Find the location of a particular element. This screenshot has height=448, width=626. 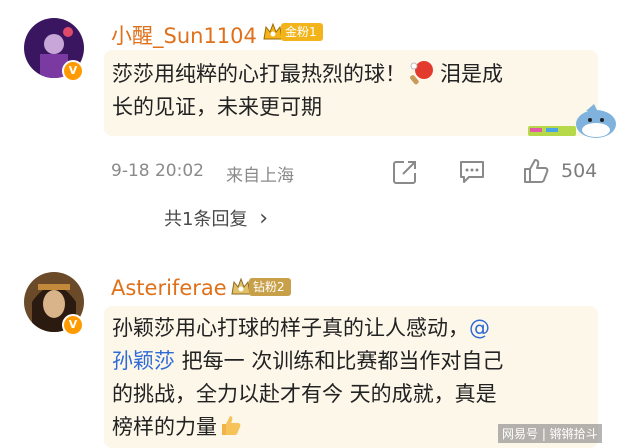

comment-icon is located at coordinates (472, 172).